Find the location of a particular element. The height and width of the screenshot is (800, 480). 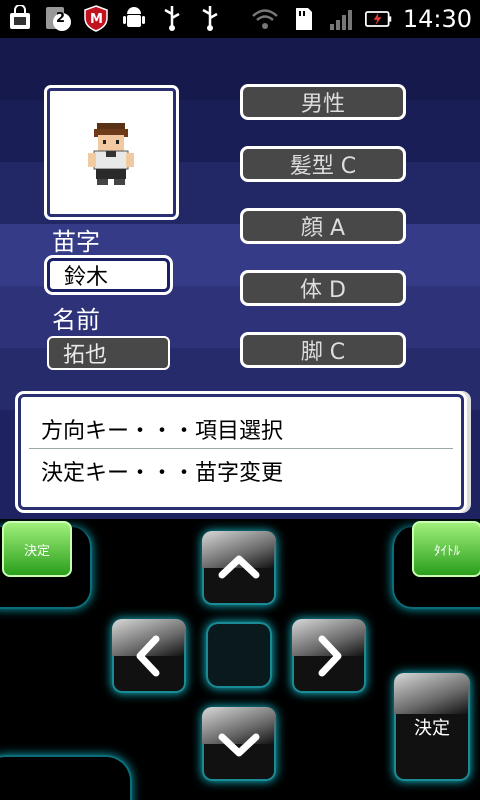

message-line-1: 方向キー・・・項目選択 is located at coordinates (162, 431).